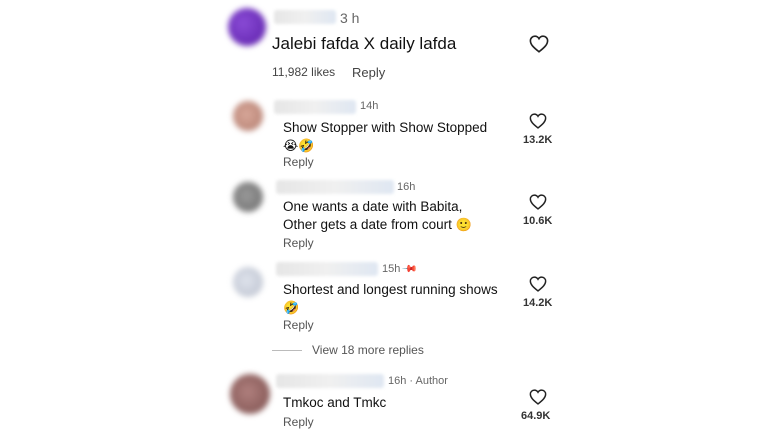  I want to click on likes-count: 11,982 likes, so click(304, 72).